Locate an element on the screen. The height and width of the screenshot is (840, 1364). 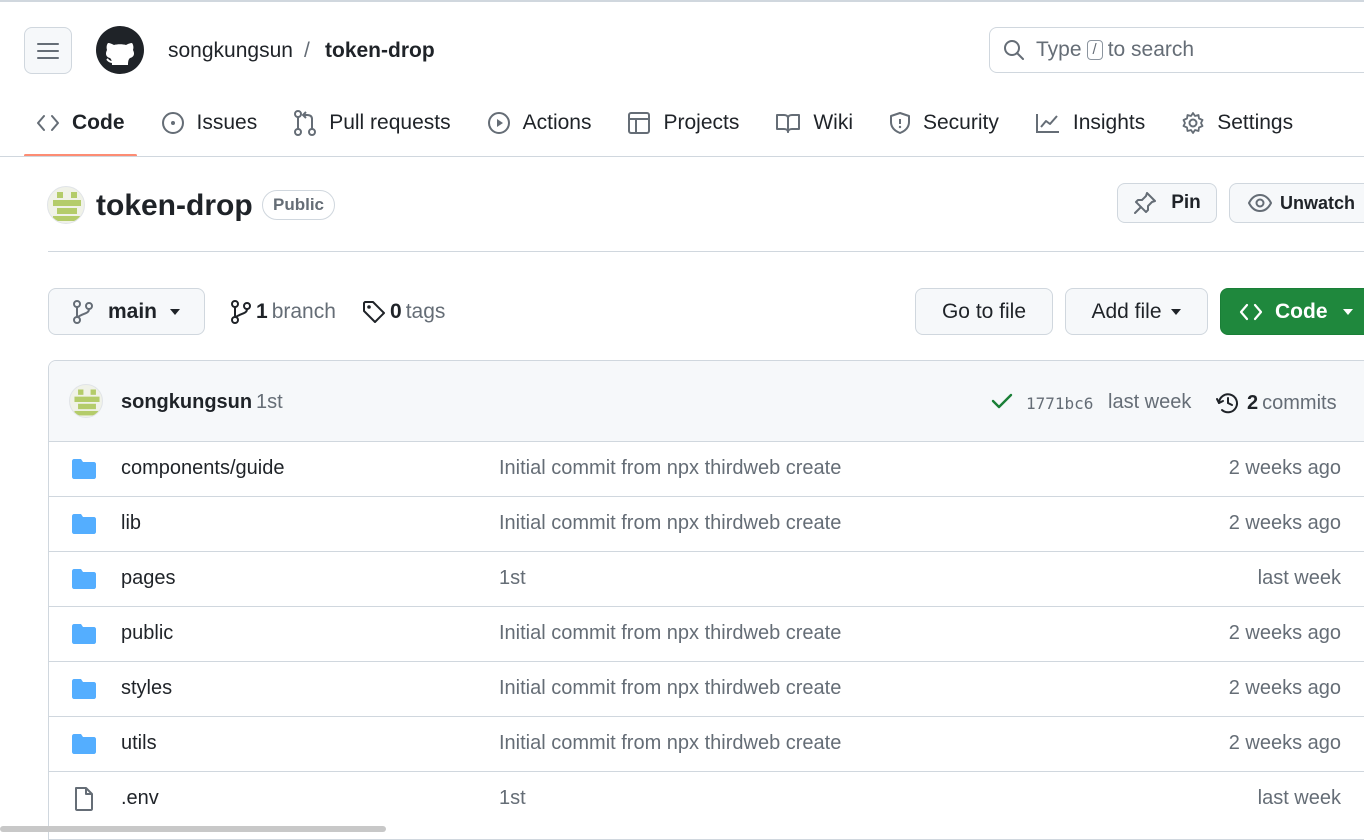
shield-icon is located at coordinates (900, 123).